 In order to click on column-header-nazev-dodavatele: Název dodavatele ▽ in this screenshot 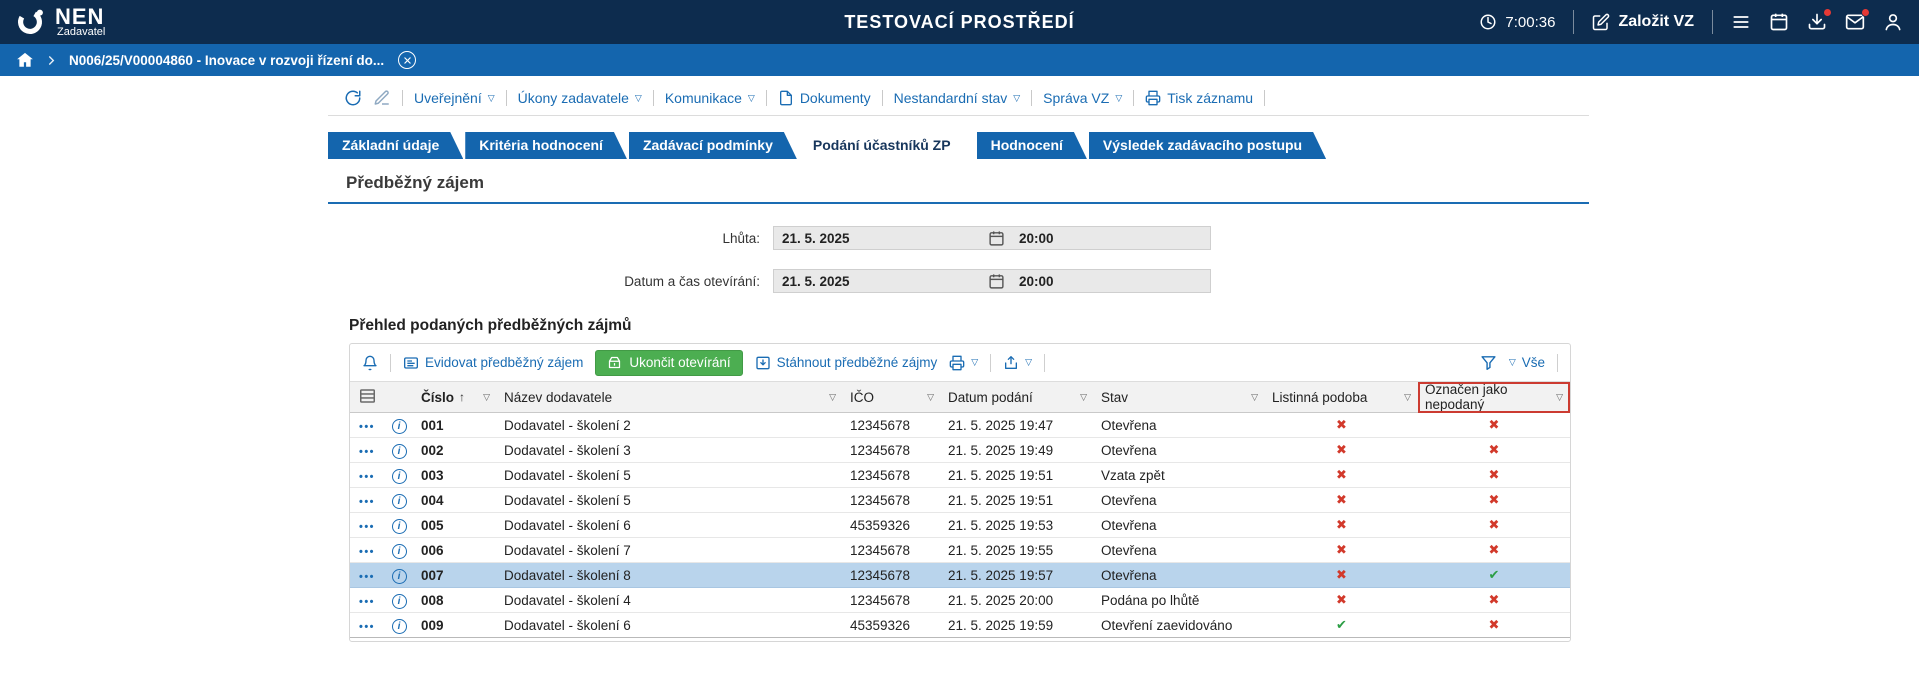, I will do `click(670, 397)`.